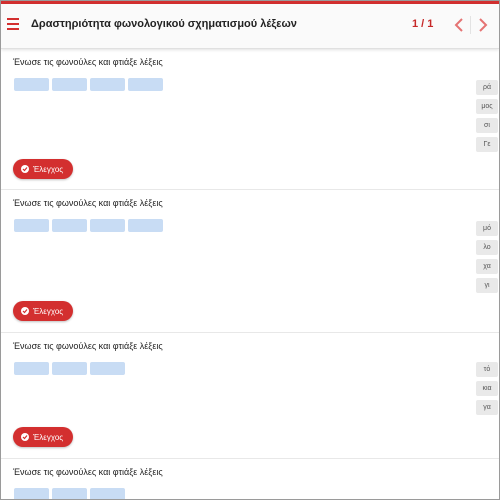 Image resolution: width=500 pixels, height=500 pixels. I want to click on syllable-tile: γι, so click(487, 285).